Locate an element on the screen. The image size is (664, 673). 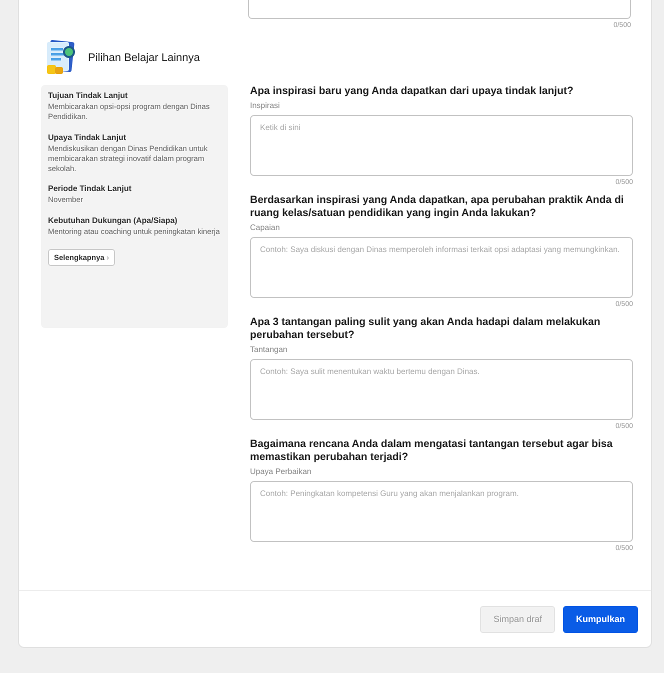
info-label: Kebutuhan Dukungan (Apa/Siapa) is located at coordinates (113, 220).